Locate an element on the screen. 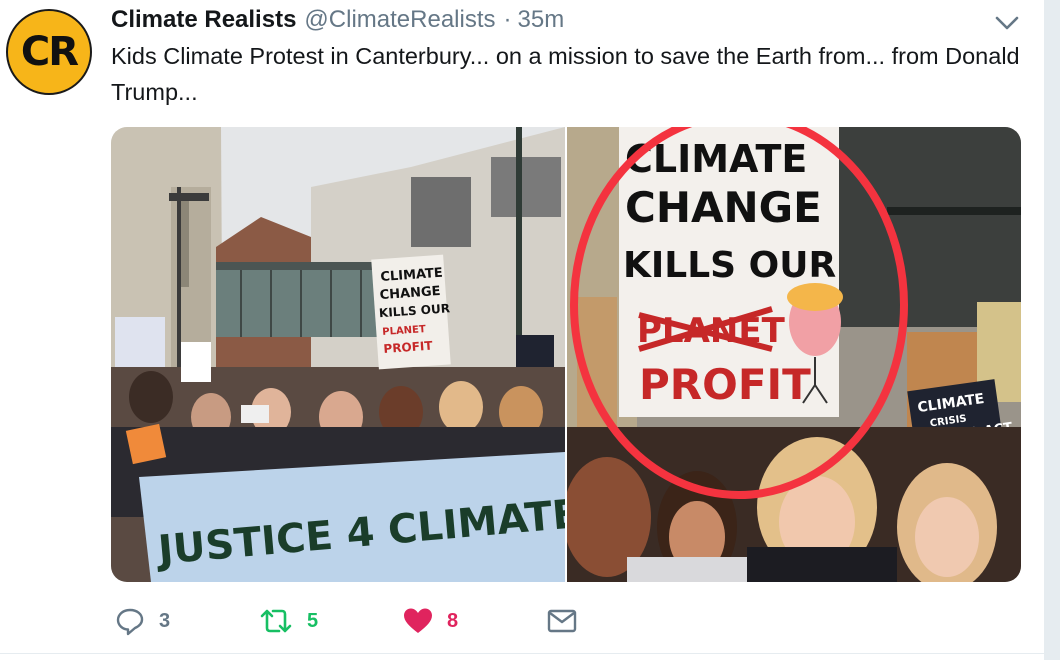 Image resolution: width=1060 pixels, height=660 pixels. like-button: 8 is located at coordinates (430, 621).